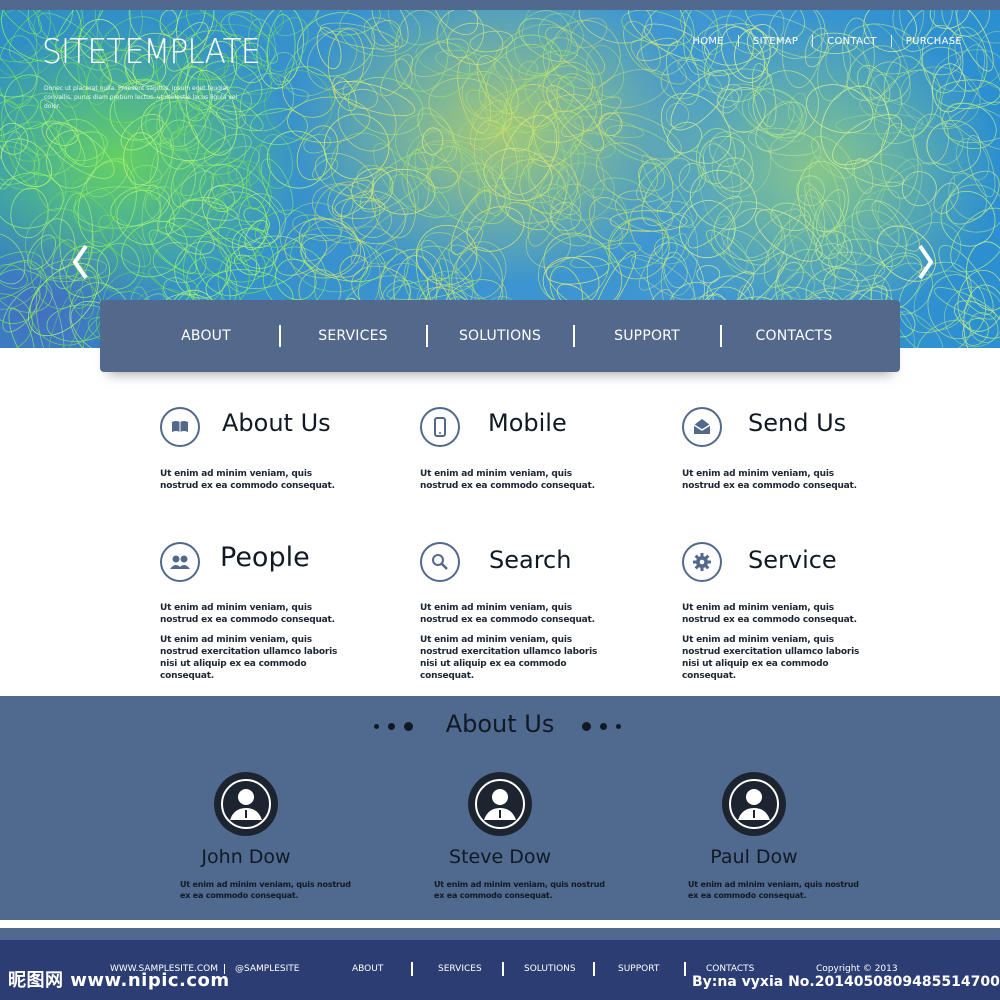 The height and width of the screenshot is (1000, 1000). Describe the element at coordinates (730, 969) in the screenshot. I see `footer-nav-contacts: CONTACTS` at that location.